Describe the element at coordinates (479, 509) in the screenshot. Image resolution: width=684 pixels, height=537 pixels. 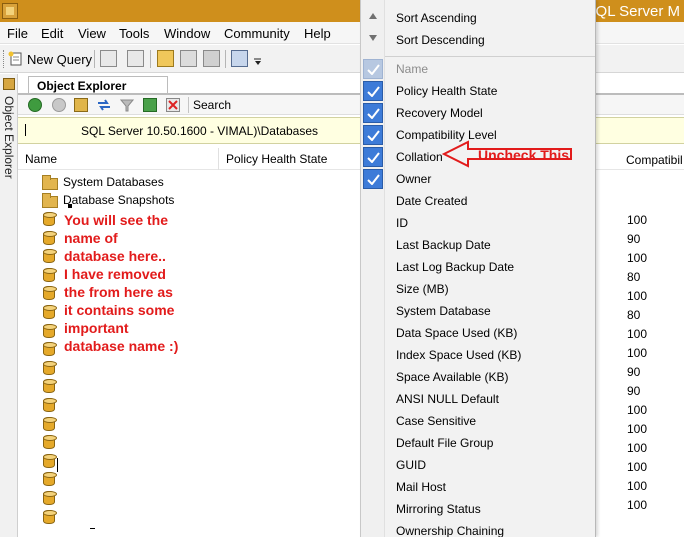
I see `menu-item-mirroring-status: Mirroring Status` at that location.